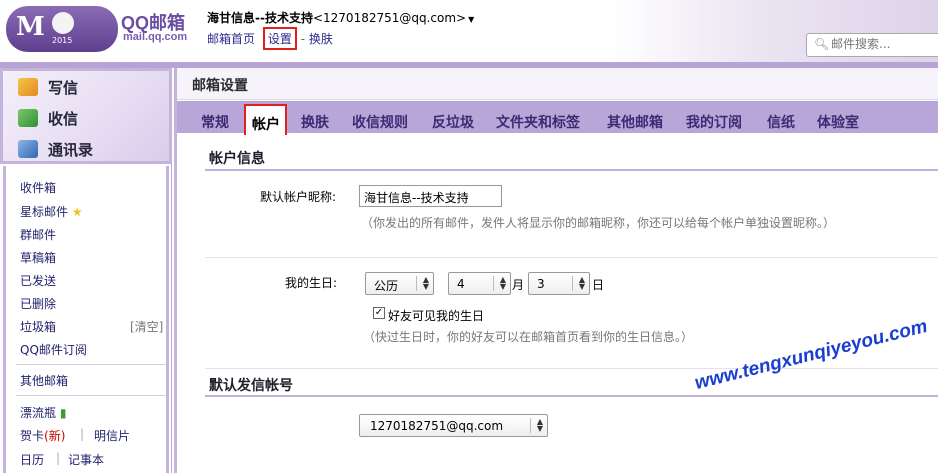  I want to click on default-sender-value: 1270182751@qq.com, so click(437, 426).